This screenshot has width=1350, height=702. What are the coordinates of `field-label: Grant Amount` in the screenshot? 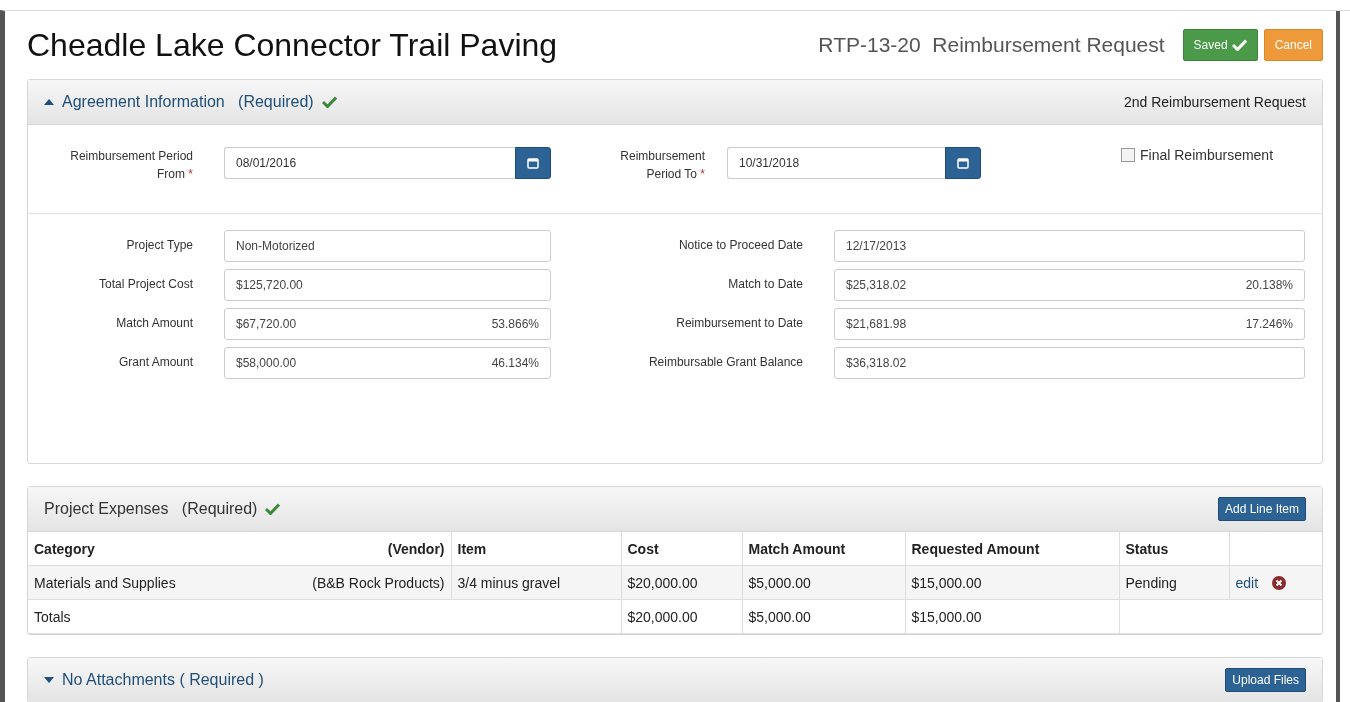 It's located at (155, 362).